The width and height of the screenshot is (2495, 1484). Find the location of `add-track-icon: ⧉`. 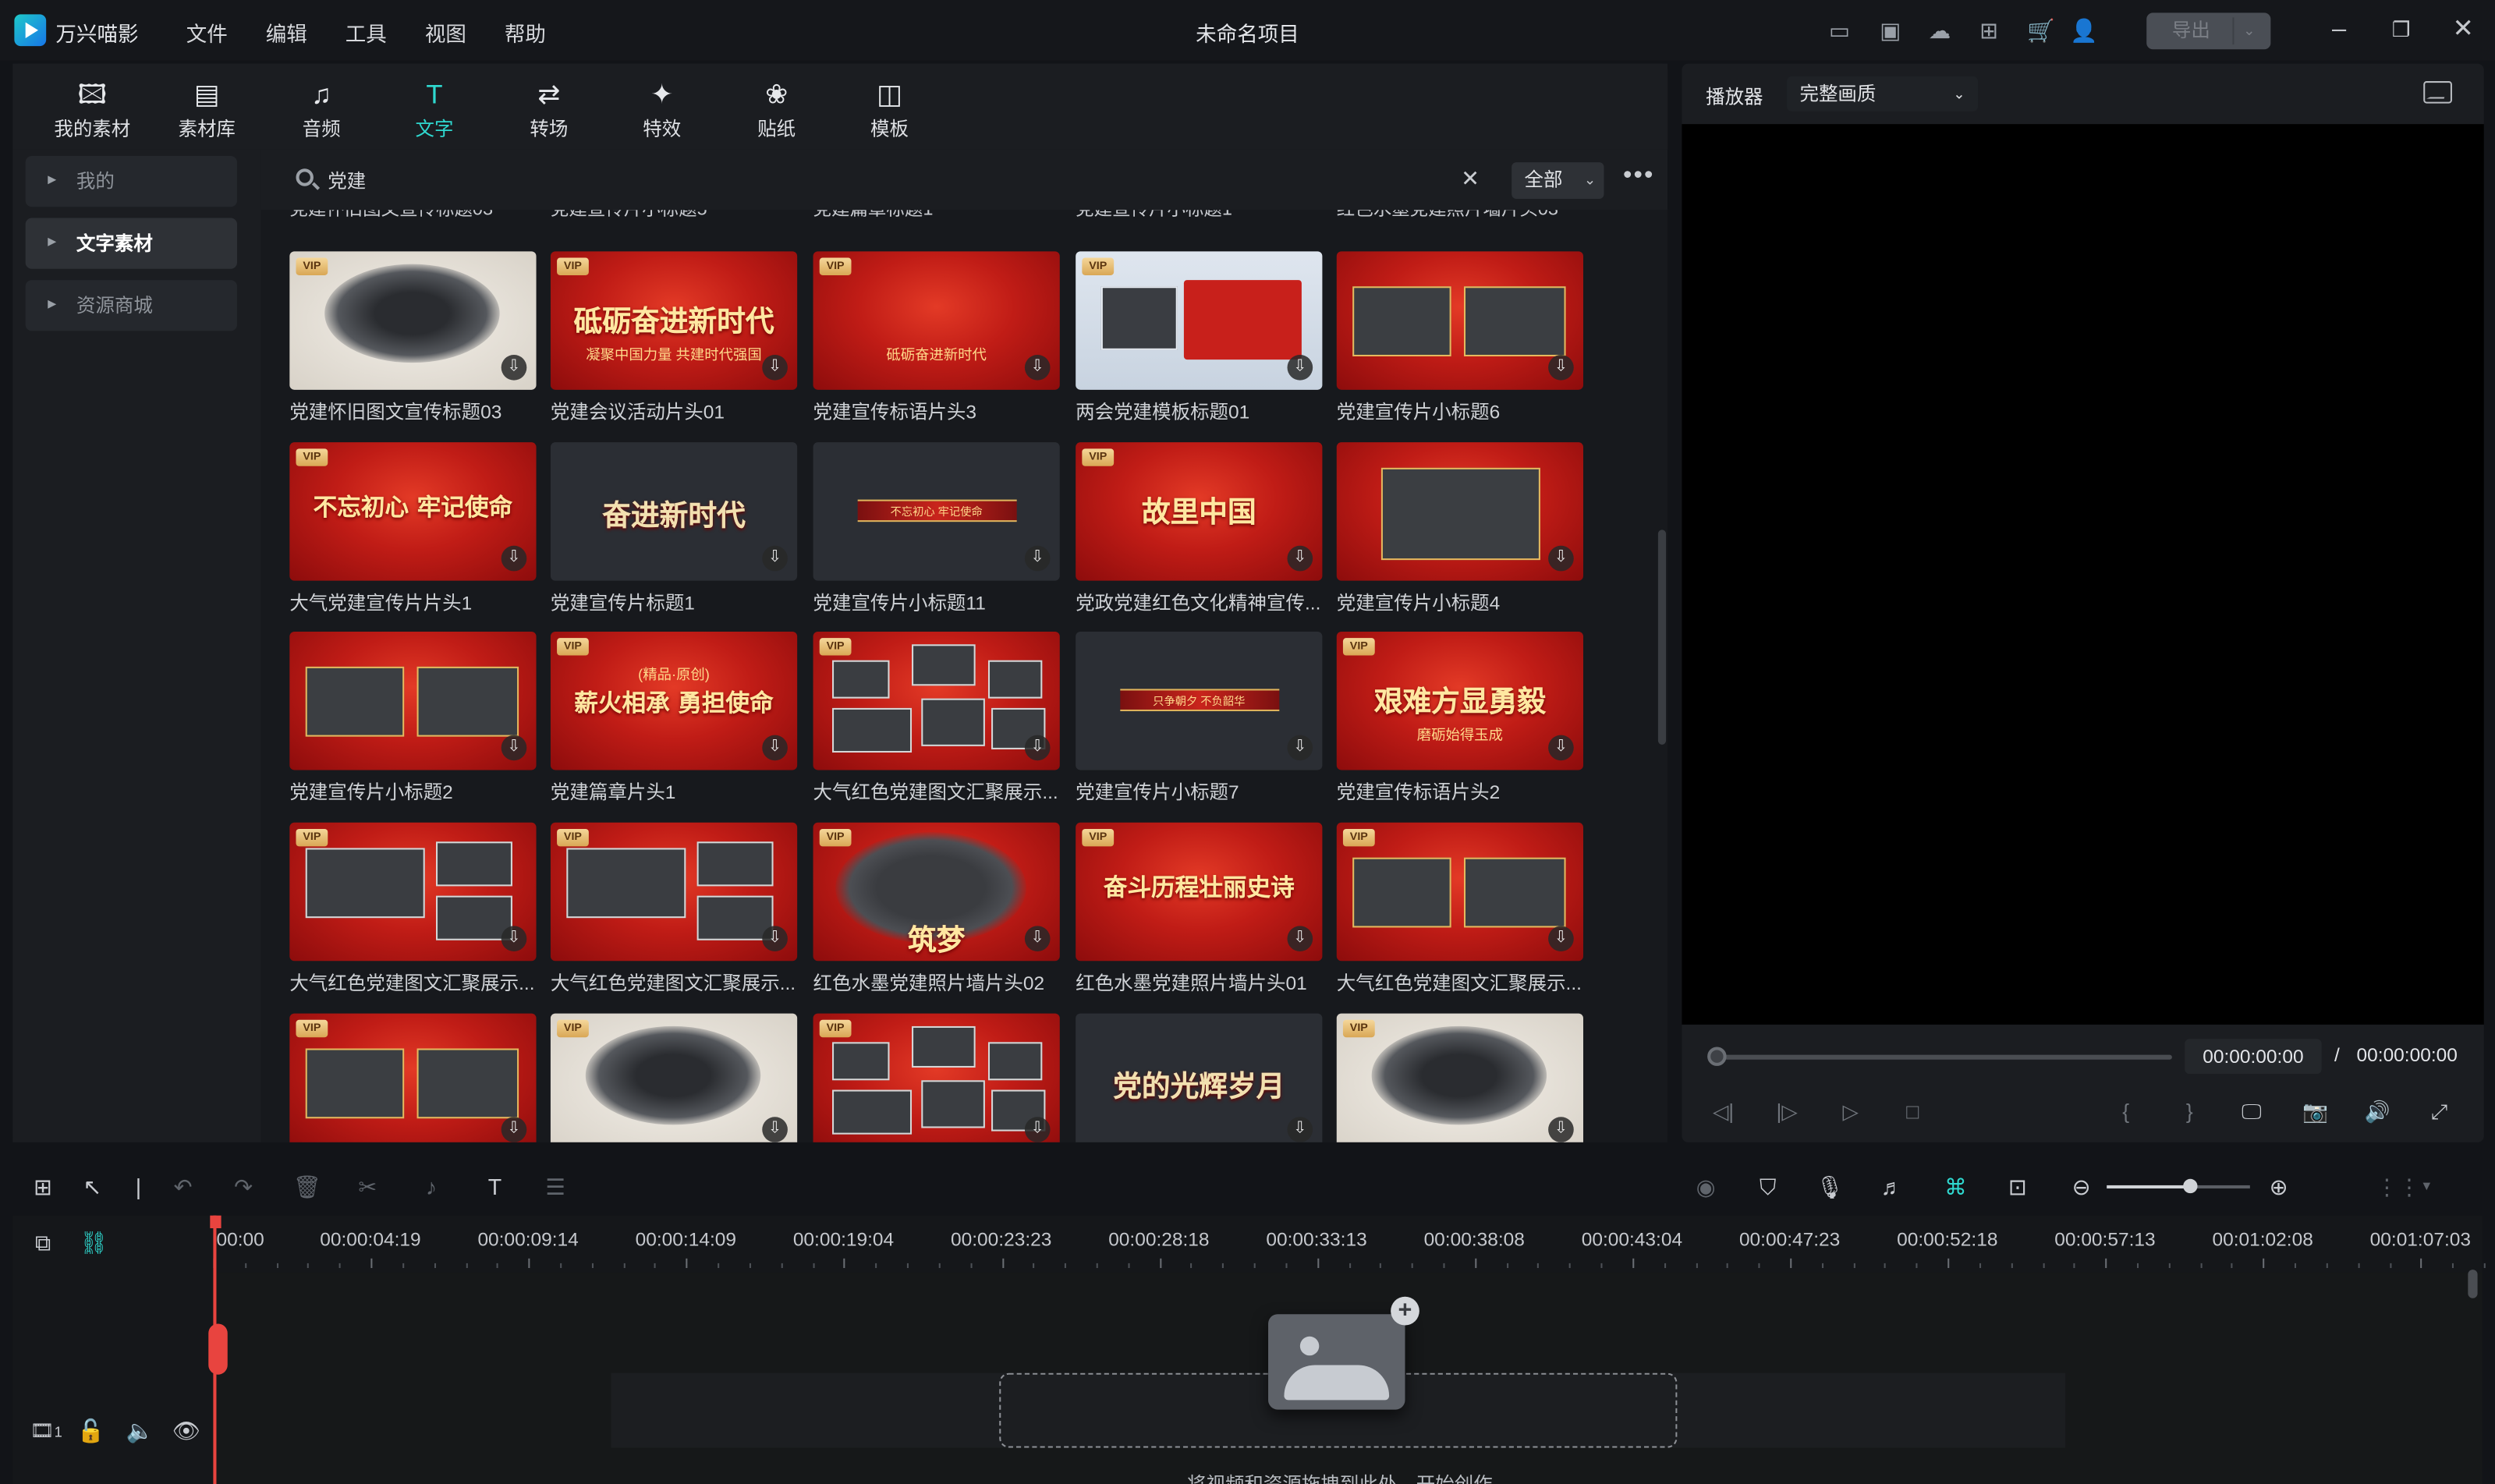

add-track-icon: ⧉ is located at coordinates (43, 1242).